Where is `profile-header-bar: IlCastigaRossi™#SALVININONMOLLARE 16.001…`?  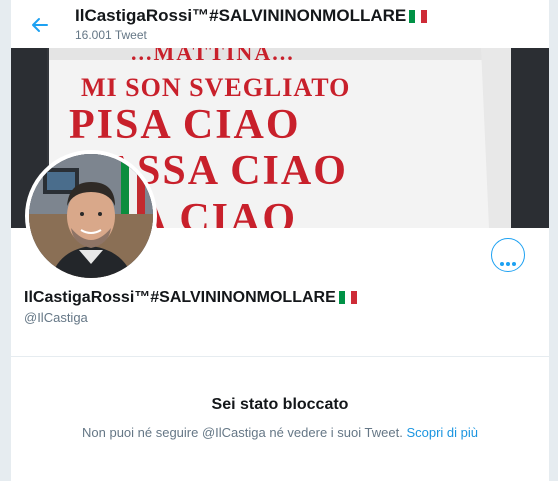
profile-header-bar: IlCastigaRossi™#SALVININONMOLLARE 16.001… is located at coordinates (280, 24).